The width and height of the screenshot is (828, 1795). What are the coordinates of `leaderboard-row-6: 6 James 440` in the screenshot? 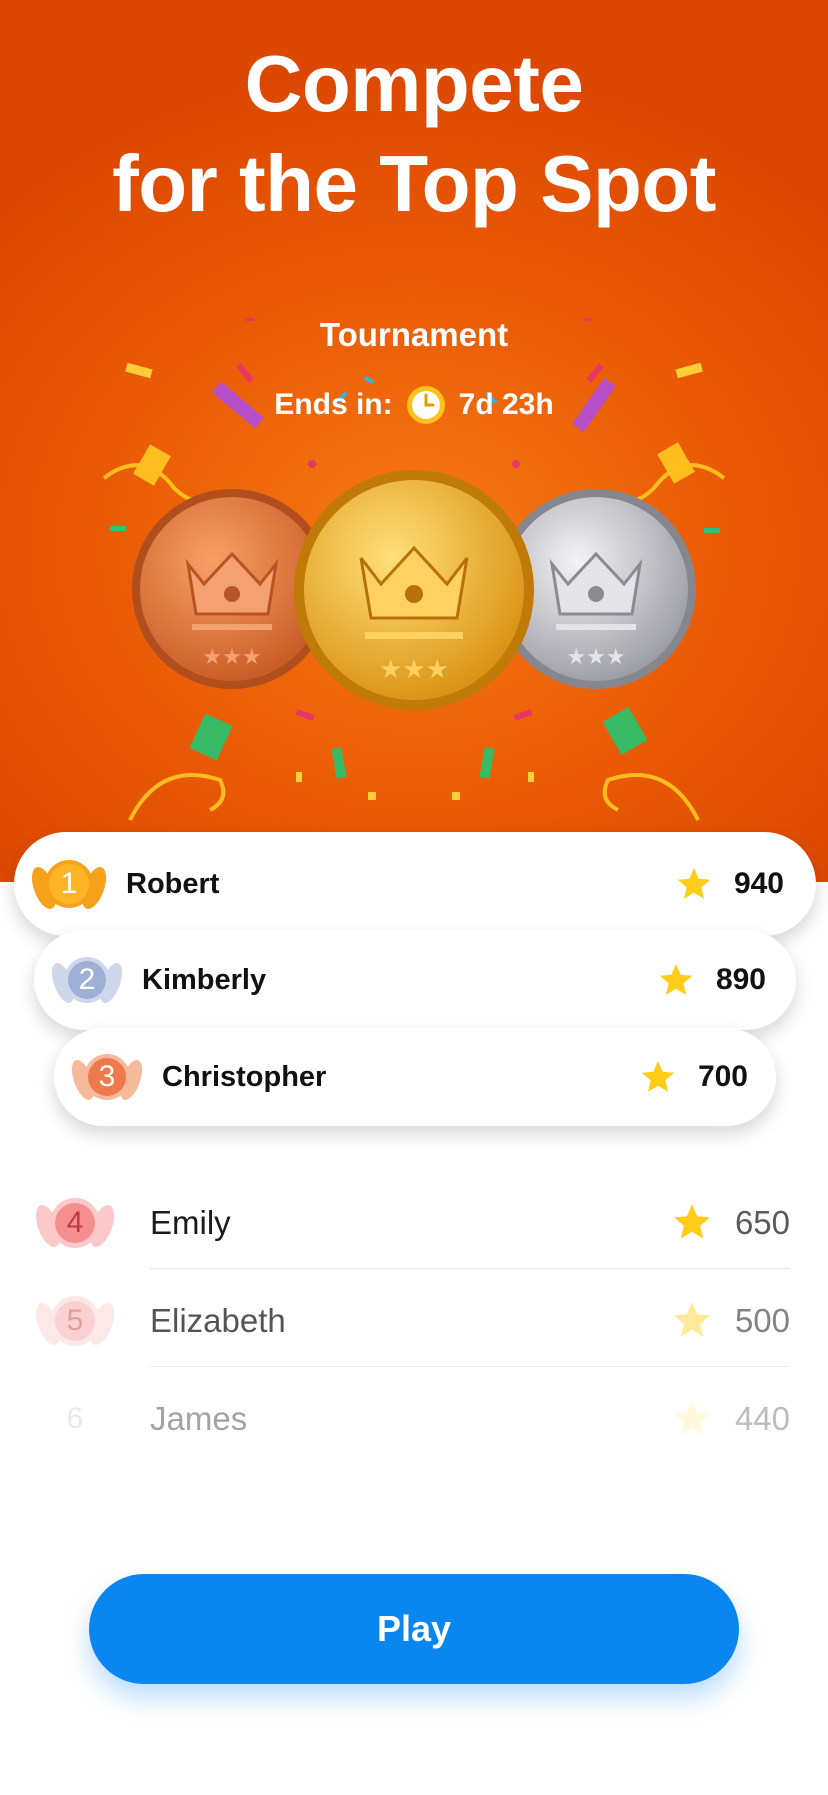 It's located at (412, 1419).